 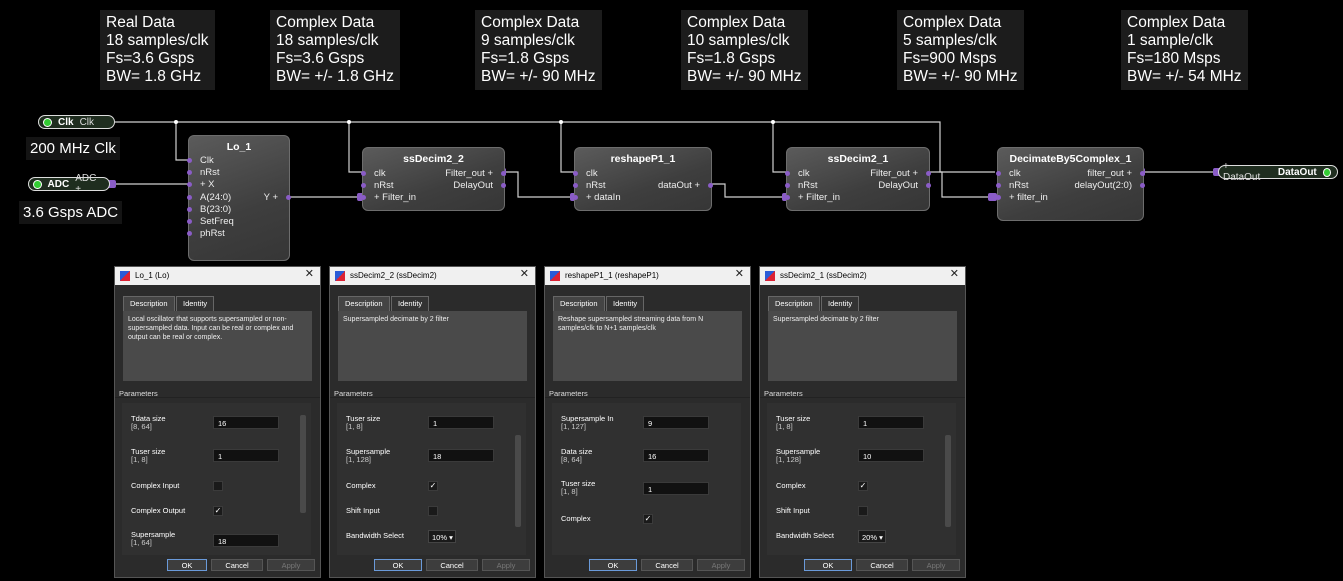 I want to click on complex-output-checkbox: ✓, so click(x=218, y=511).